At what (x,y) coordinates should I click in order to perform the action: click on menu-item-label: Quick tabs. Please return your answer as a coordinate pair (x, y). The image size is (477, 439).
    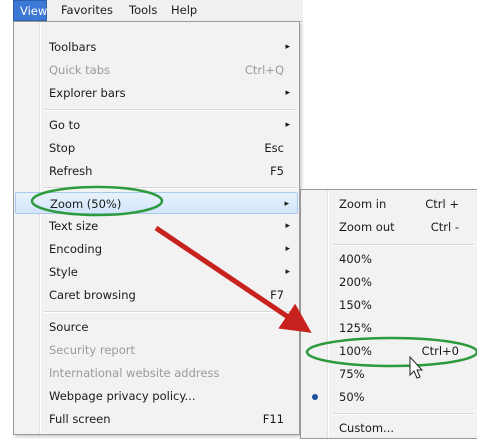
    Looking at the image, I should click on (80, 70).